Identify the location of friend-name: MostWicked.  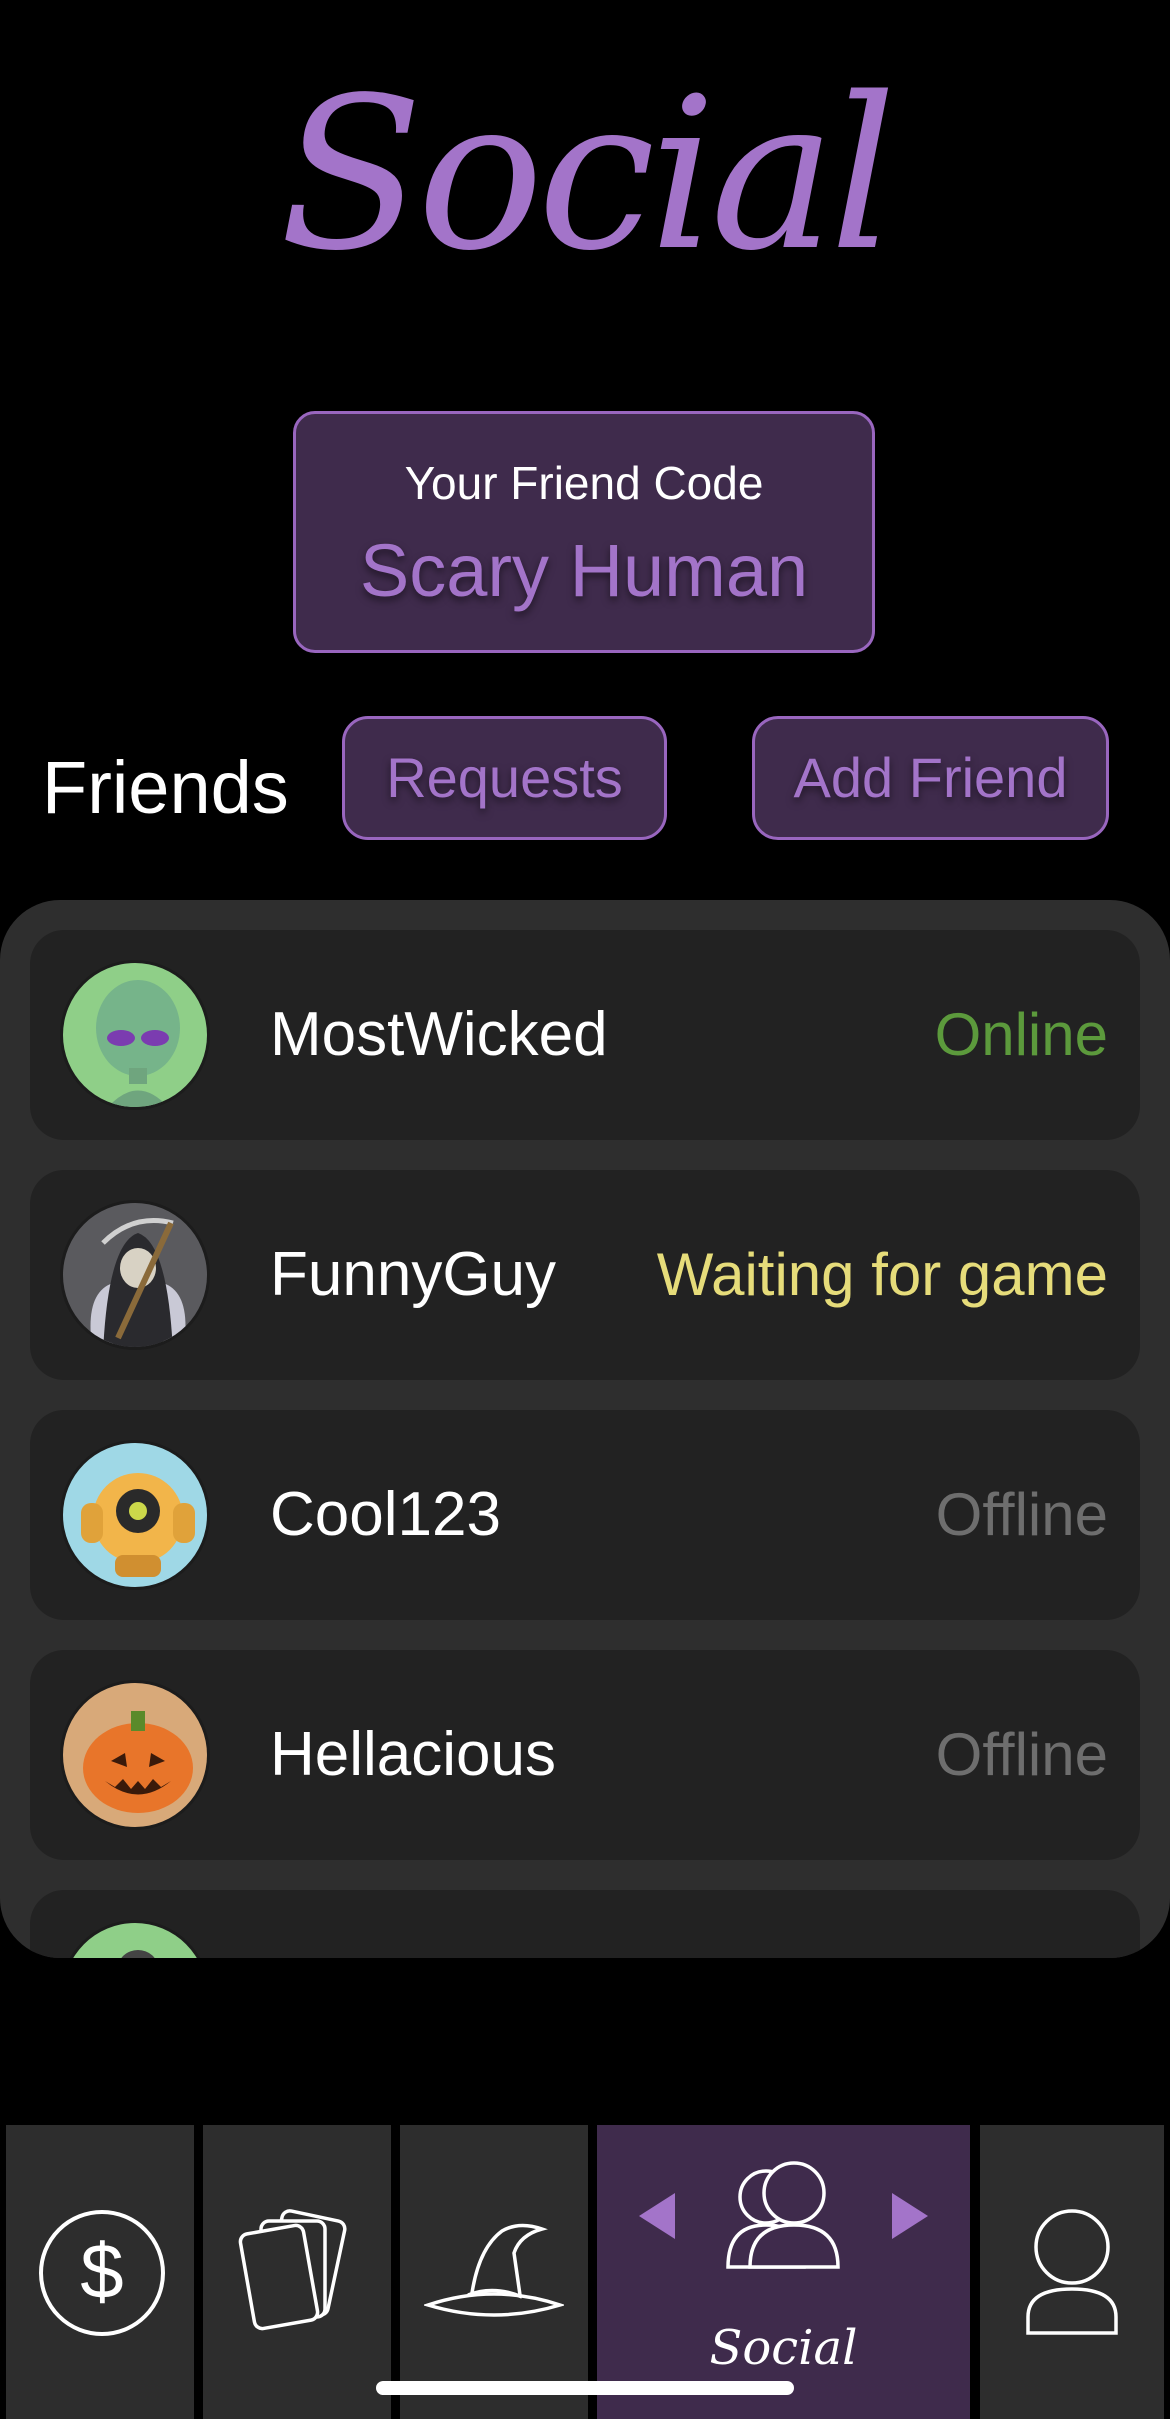
(439, 1034).